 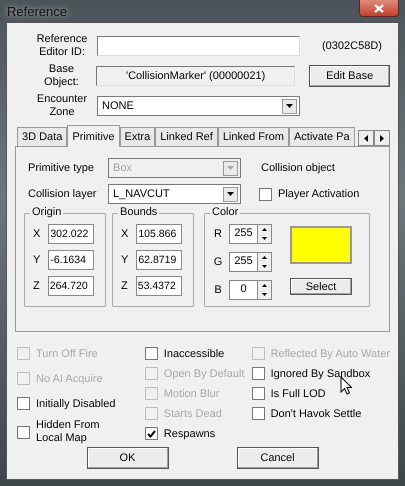 I want to click on tab: Activate Pa, so click(x=321, y=136).